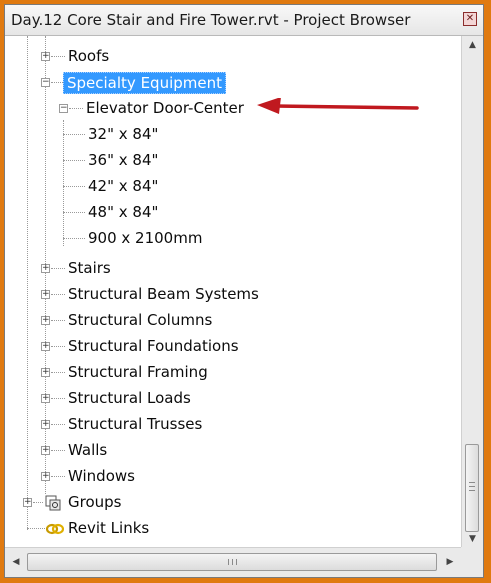 The width and height of the screenshot is (491, 583). What do you see at coordinates (95, 502) in the screenshot?
I see `tree-item-label: Groups` at bounding box center [95, 502].